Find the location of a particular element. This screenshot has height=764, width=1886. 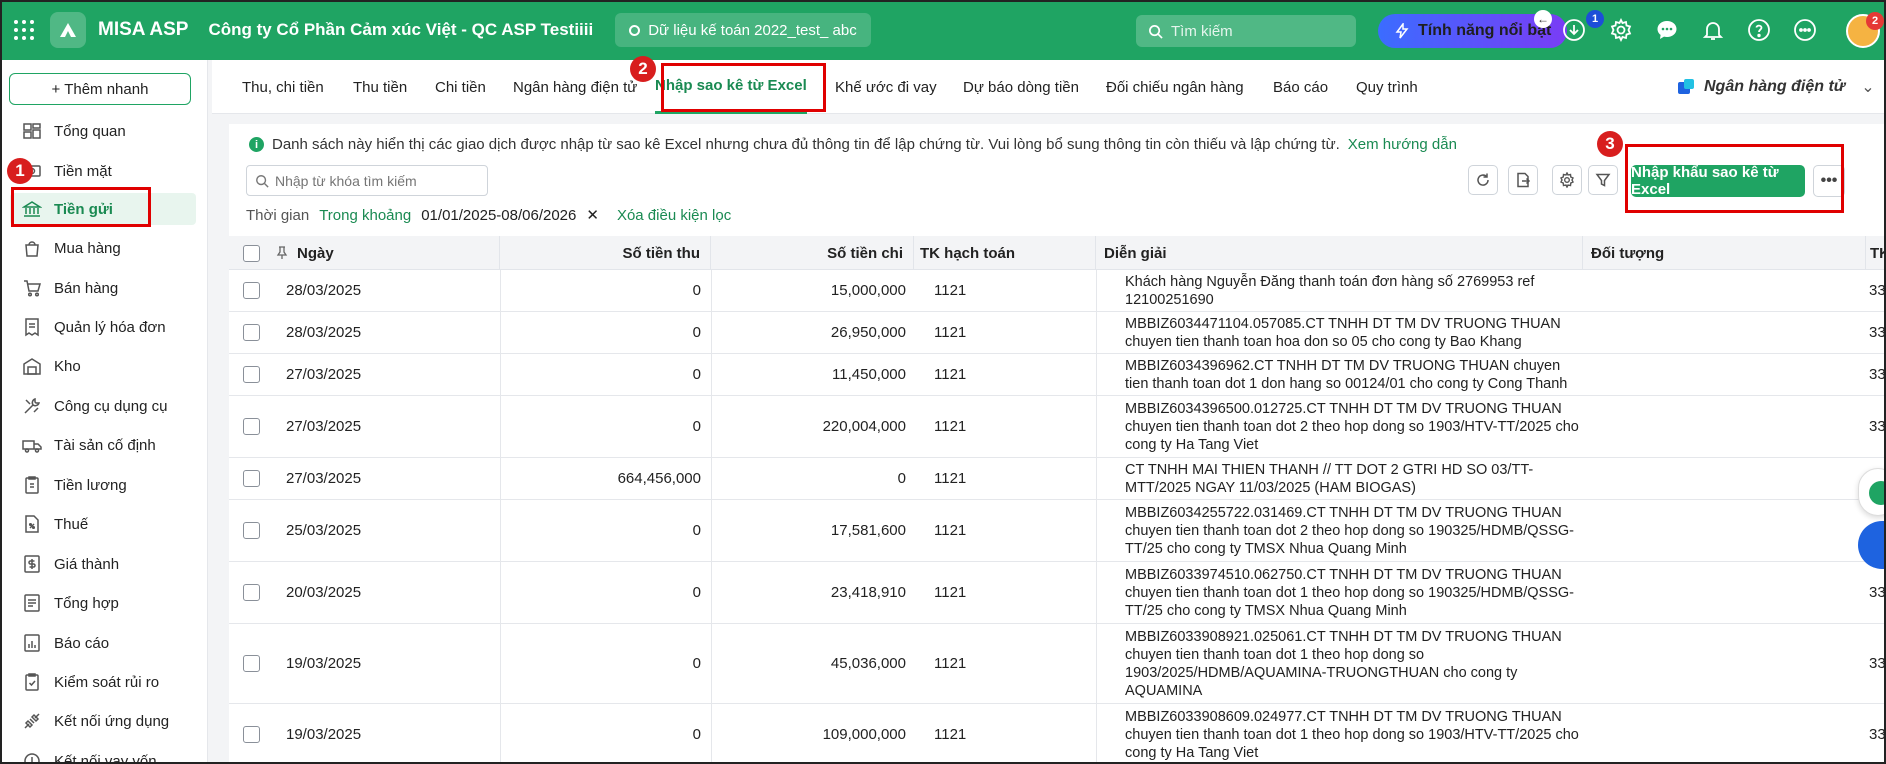

select-all-checkbox is located at coordinates (251, 253).